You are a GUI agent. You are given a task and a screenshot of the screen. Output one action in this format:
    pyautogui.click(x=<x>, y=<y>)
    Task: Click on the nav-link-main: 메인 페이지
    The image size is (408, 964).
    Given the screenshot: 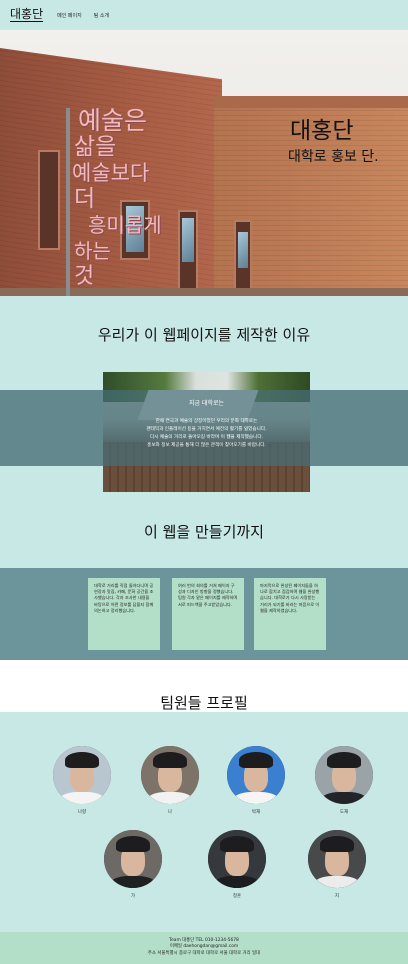 What is the action you would take?
    pyautogui.click(x=69, y=15)
    